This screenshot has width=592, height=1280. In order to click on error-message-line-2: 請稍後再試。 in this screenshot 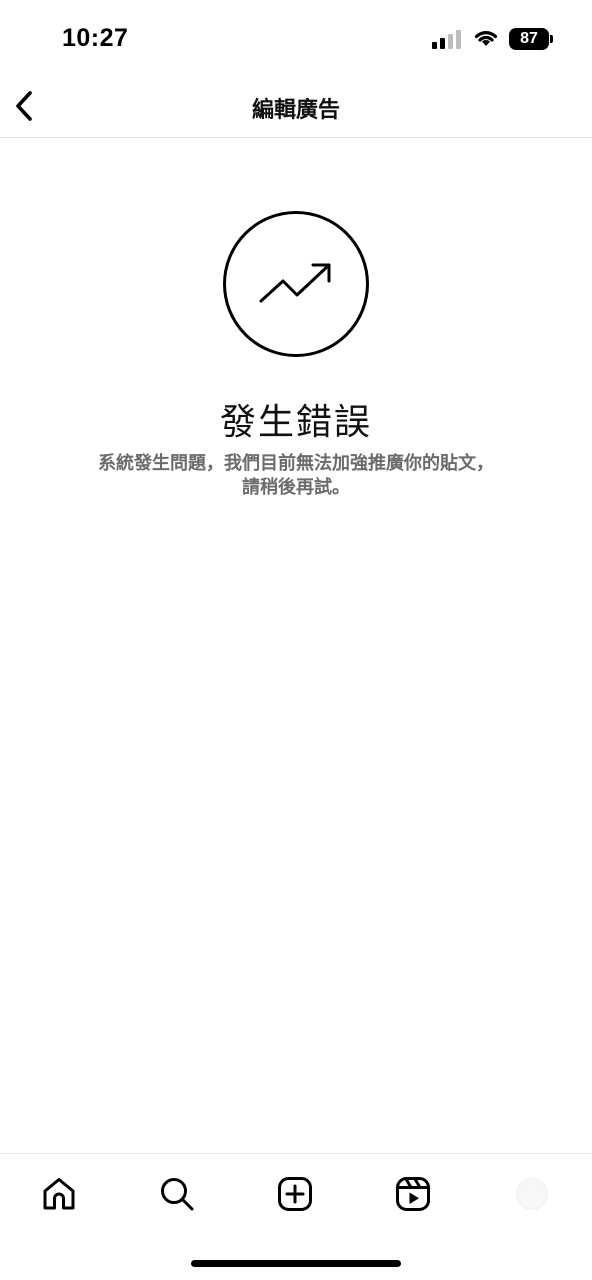, I will do `click(296, 487)`.